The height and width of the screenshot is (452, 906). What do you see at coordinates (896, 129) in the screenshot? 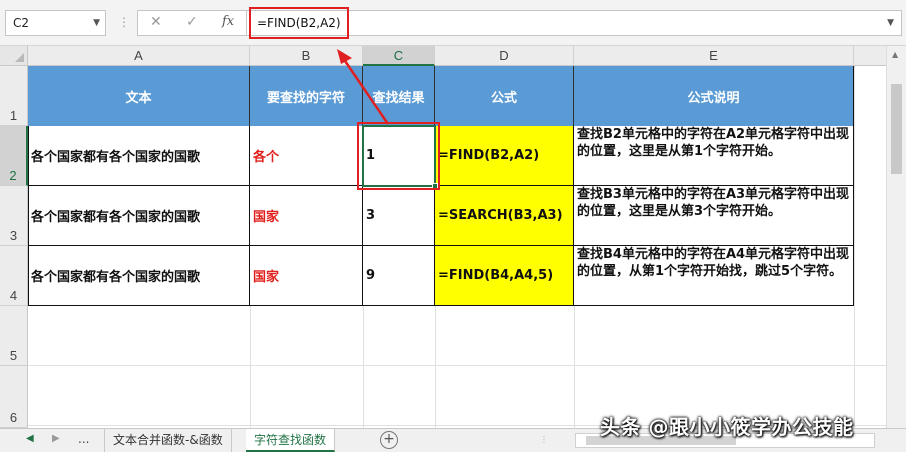
I see `scrollbar-thumb` at bounding box center [896, 129].